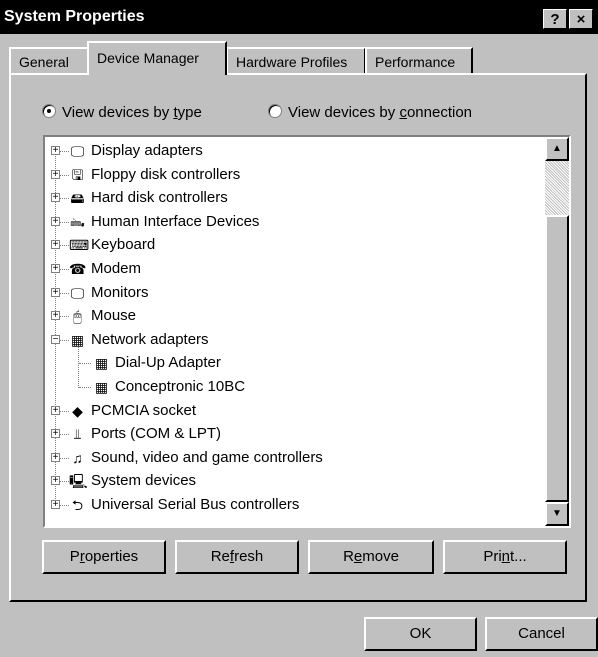  I want to click on tree-item-label: Display adapters, so click(147, 150).